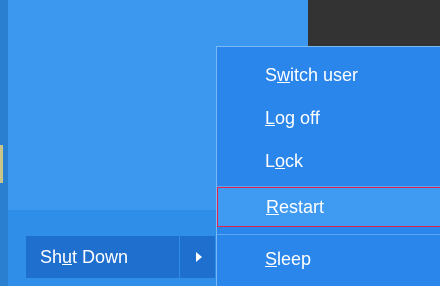 This screenshot has height=286, width=440. I want to click on menu-item-log-off: Log off, so click(328, 118).